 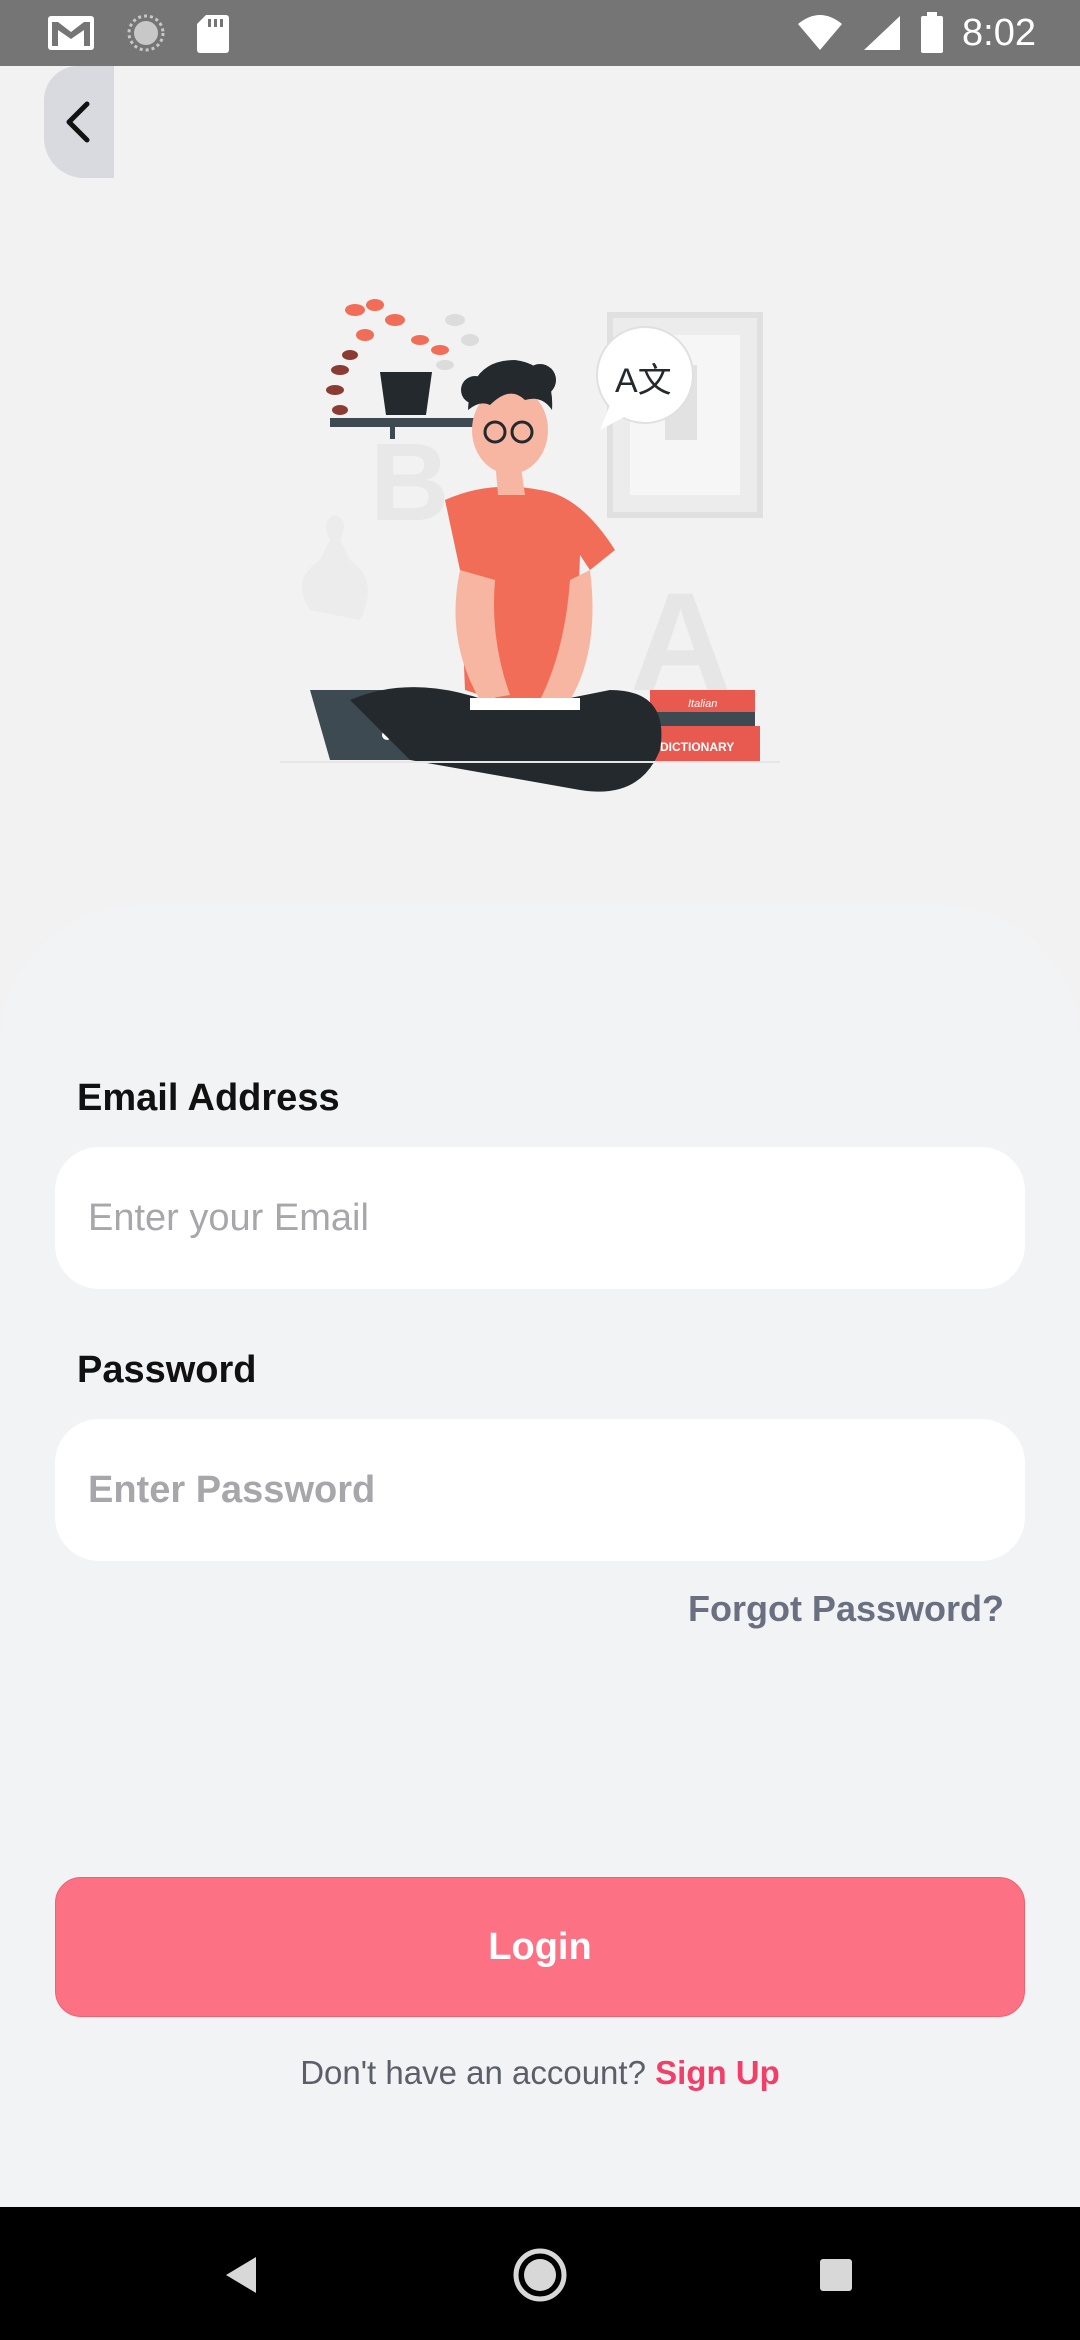 I want to click on back-nav-icon, so click(x=241, y=2275).